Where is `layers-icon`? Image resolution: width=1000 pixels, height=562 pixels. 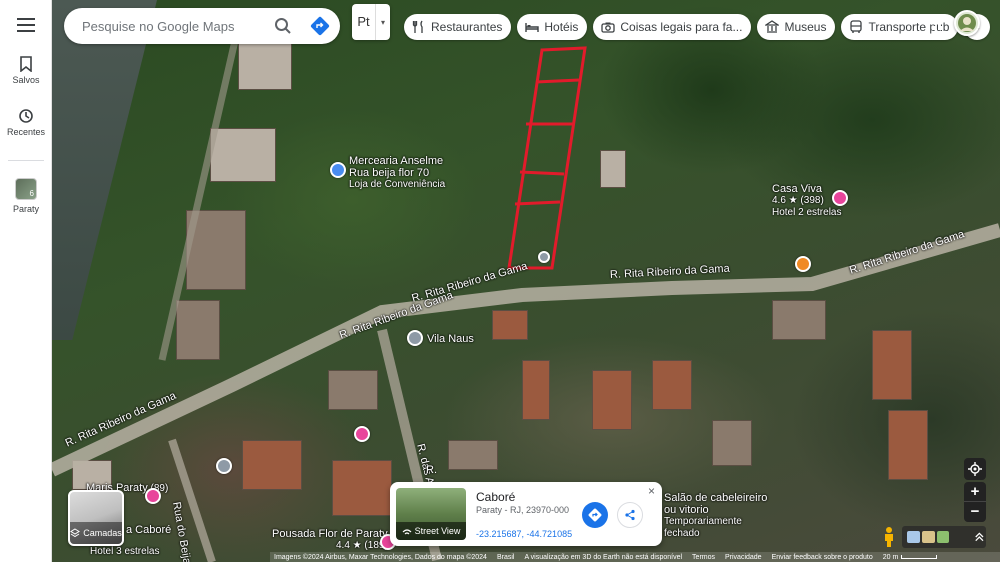
layers-icon is located at coordinates (75, 533).